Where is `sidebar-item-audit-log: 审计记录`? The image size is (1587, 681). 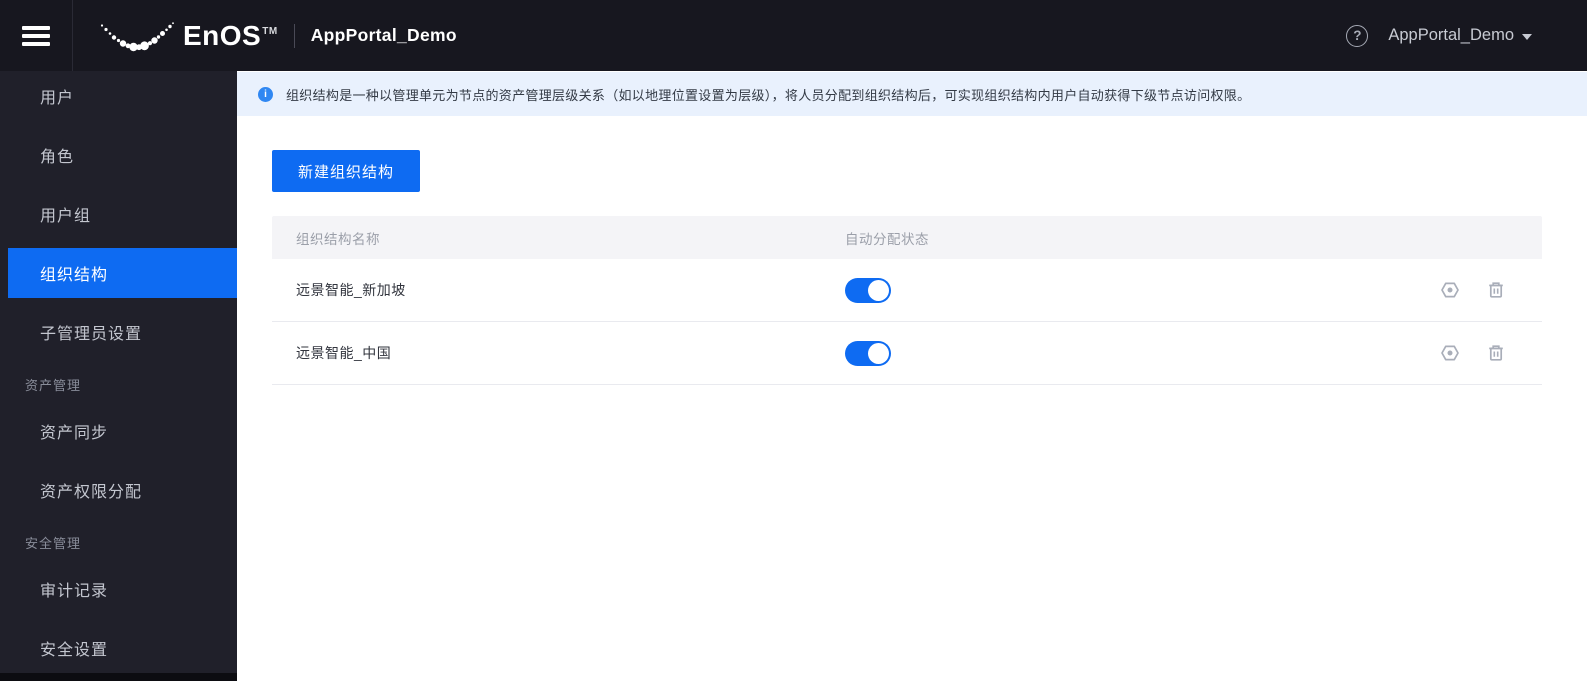
sidebar-item-audit-log: 审计记录 is located at coordinates (118, 589).